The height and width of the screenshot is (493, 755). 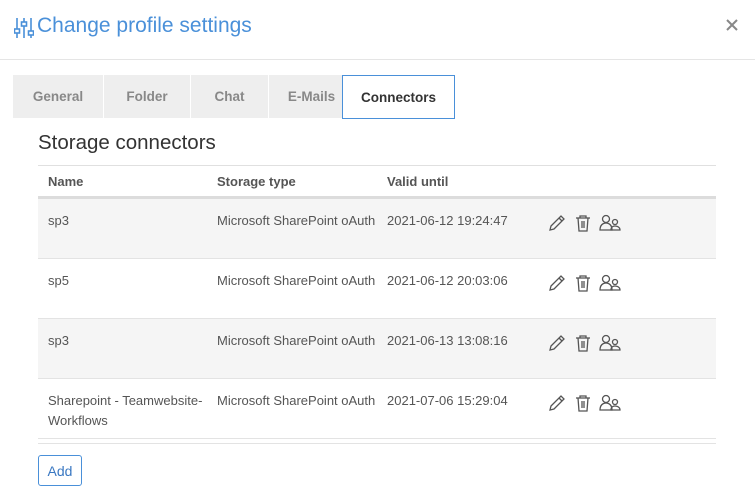 What do you see at coordinates (398, 97) in the screenshot?
I see `tab-connectors: Connectors` at bounding box center [398, 97].